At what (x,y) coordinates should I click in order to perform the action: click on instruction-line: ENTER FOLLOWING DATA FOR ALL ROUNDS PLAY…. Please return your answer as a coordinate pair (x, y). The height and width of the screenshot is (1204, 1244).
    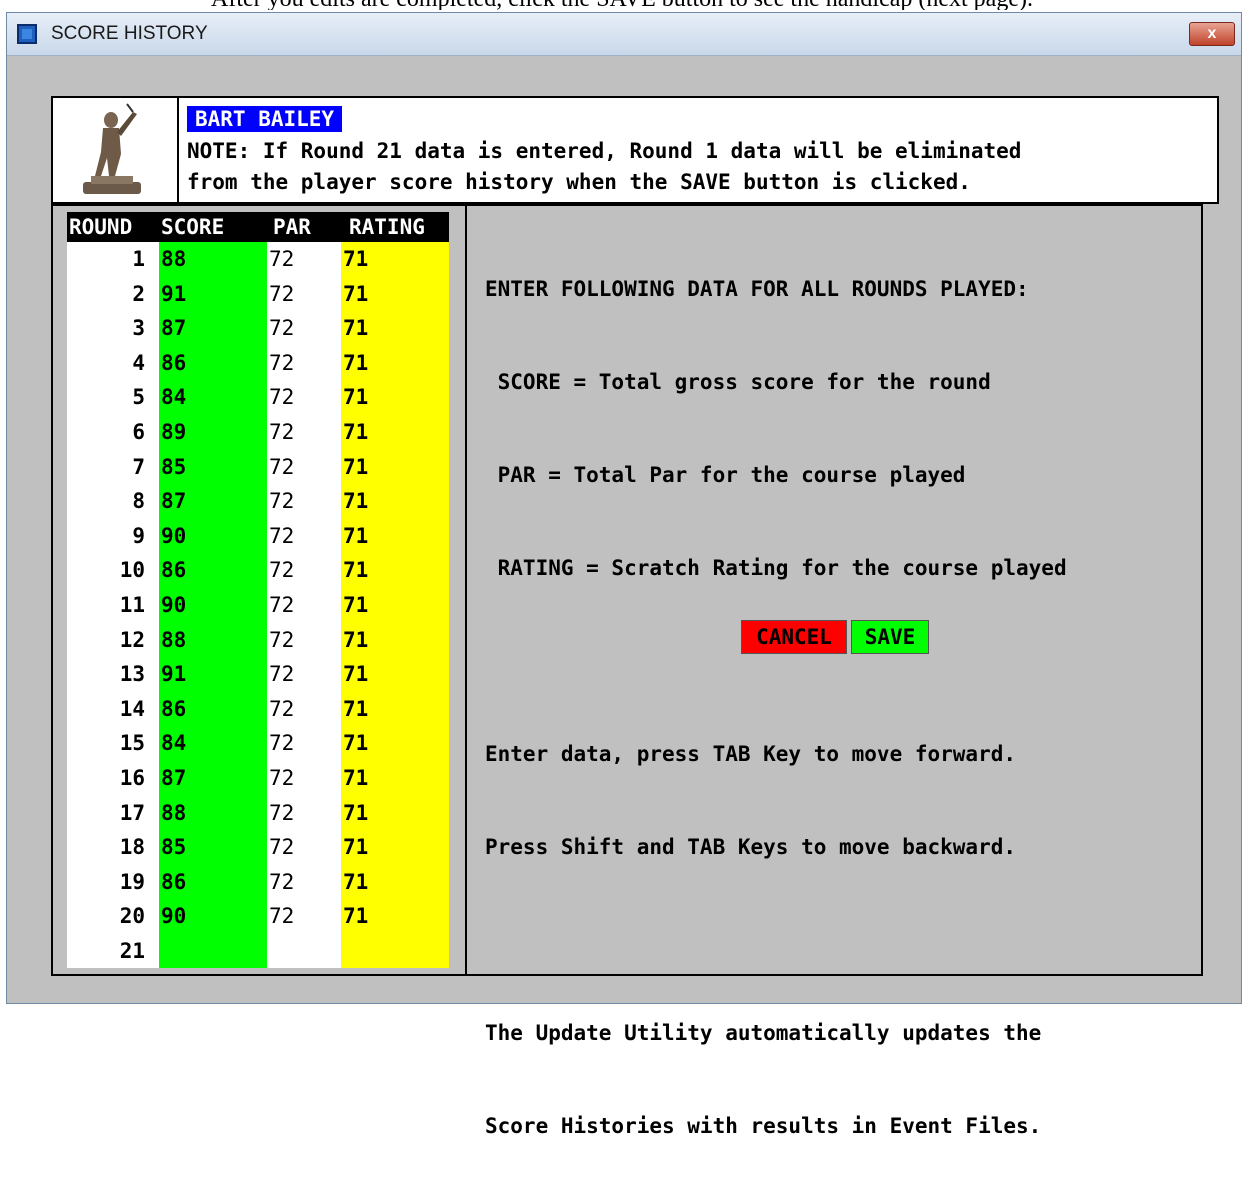
    Looking at the image, I should click on (757, 289).